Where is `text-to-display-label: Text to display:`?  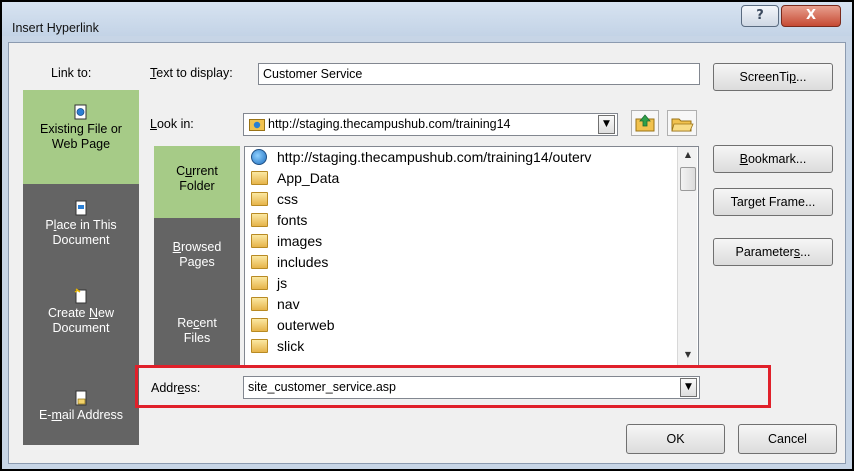 text-to-display-label: Text to display: is located at coordinates (191, 73).